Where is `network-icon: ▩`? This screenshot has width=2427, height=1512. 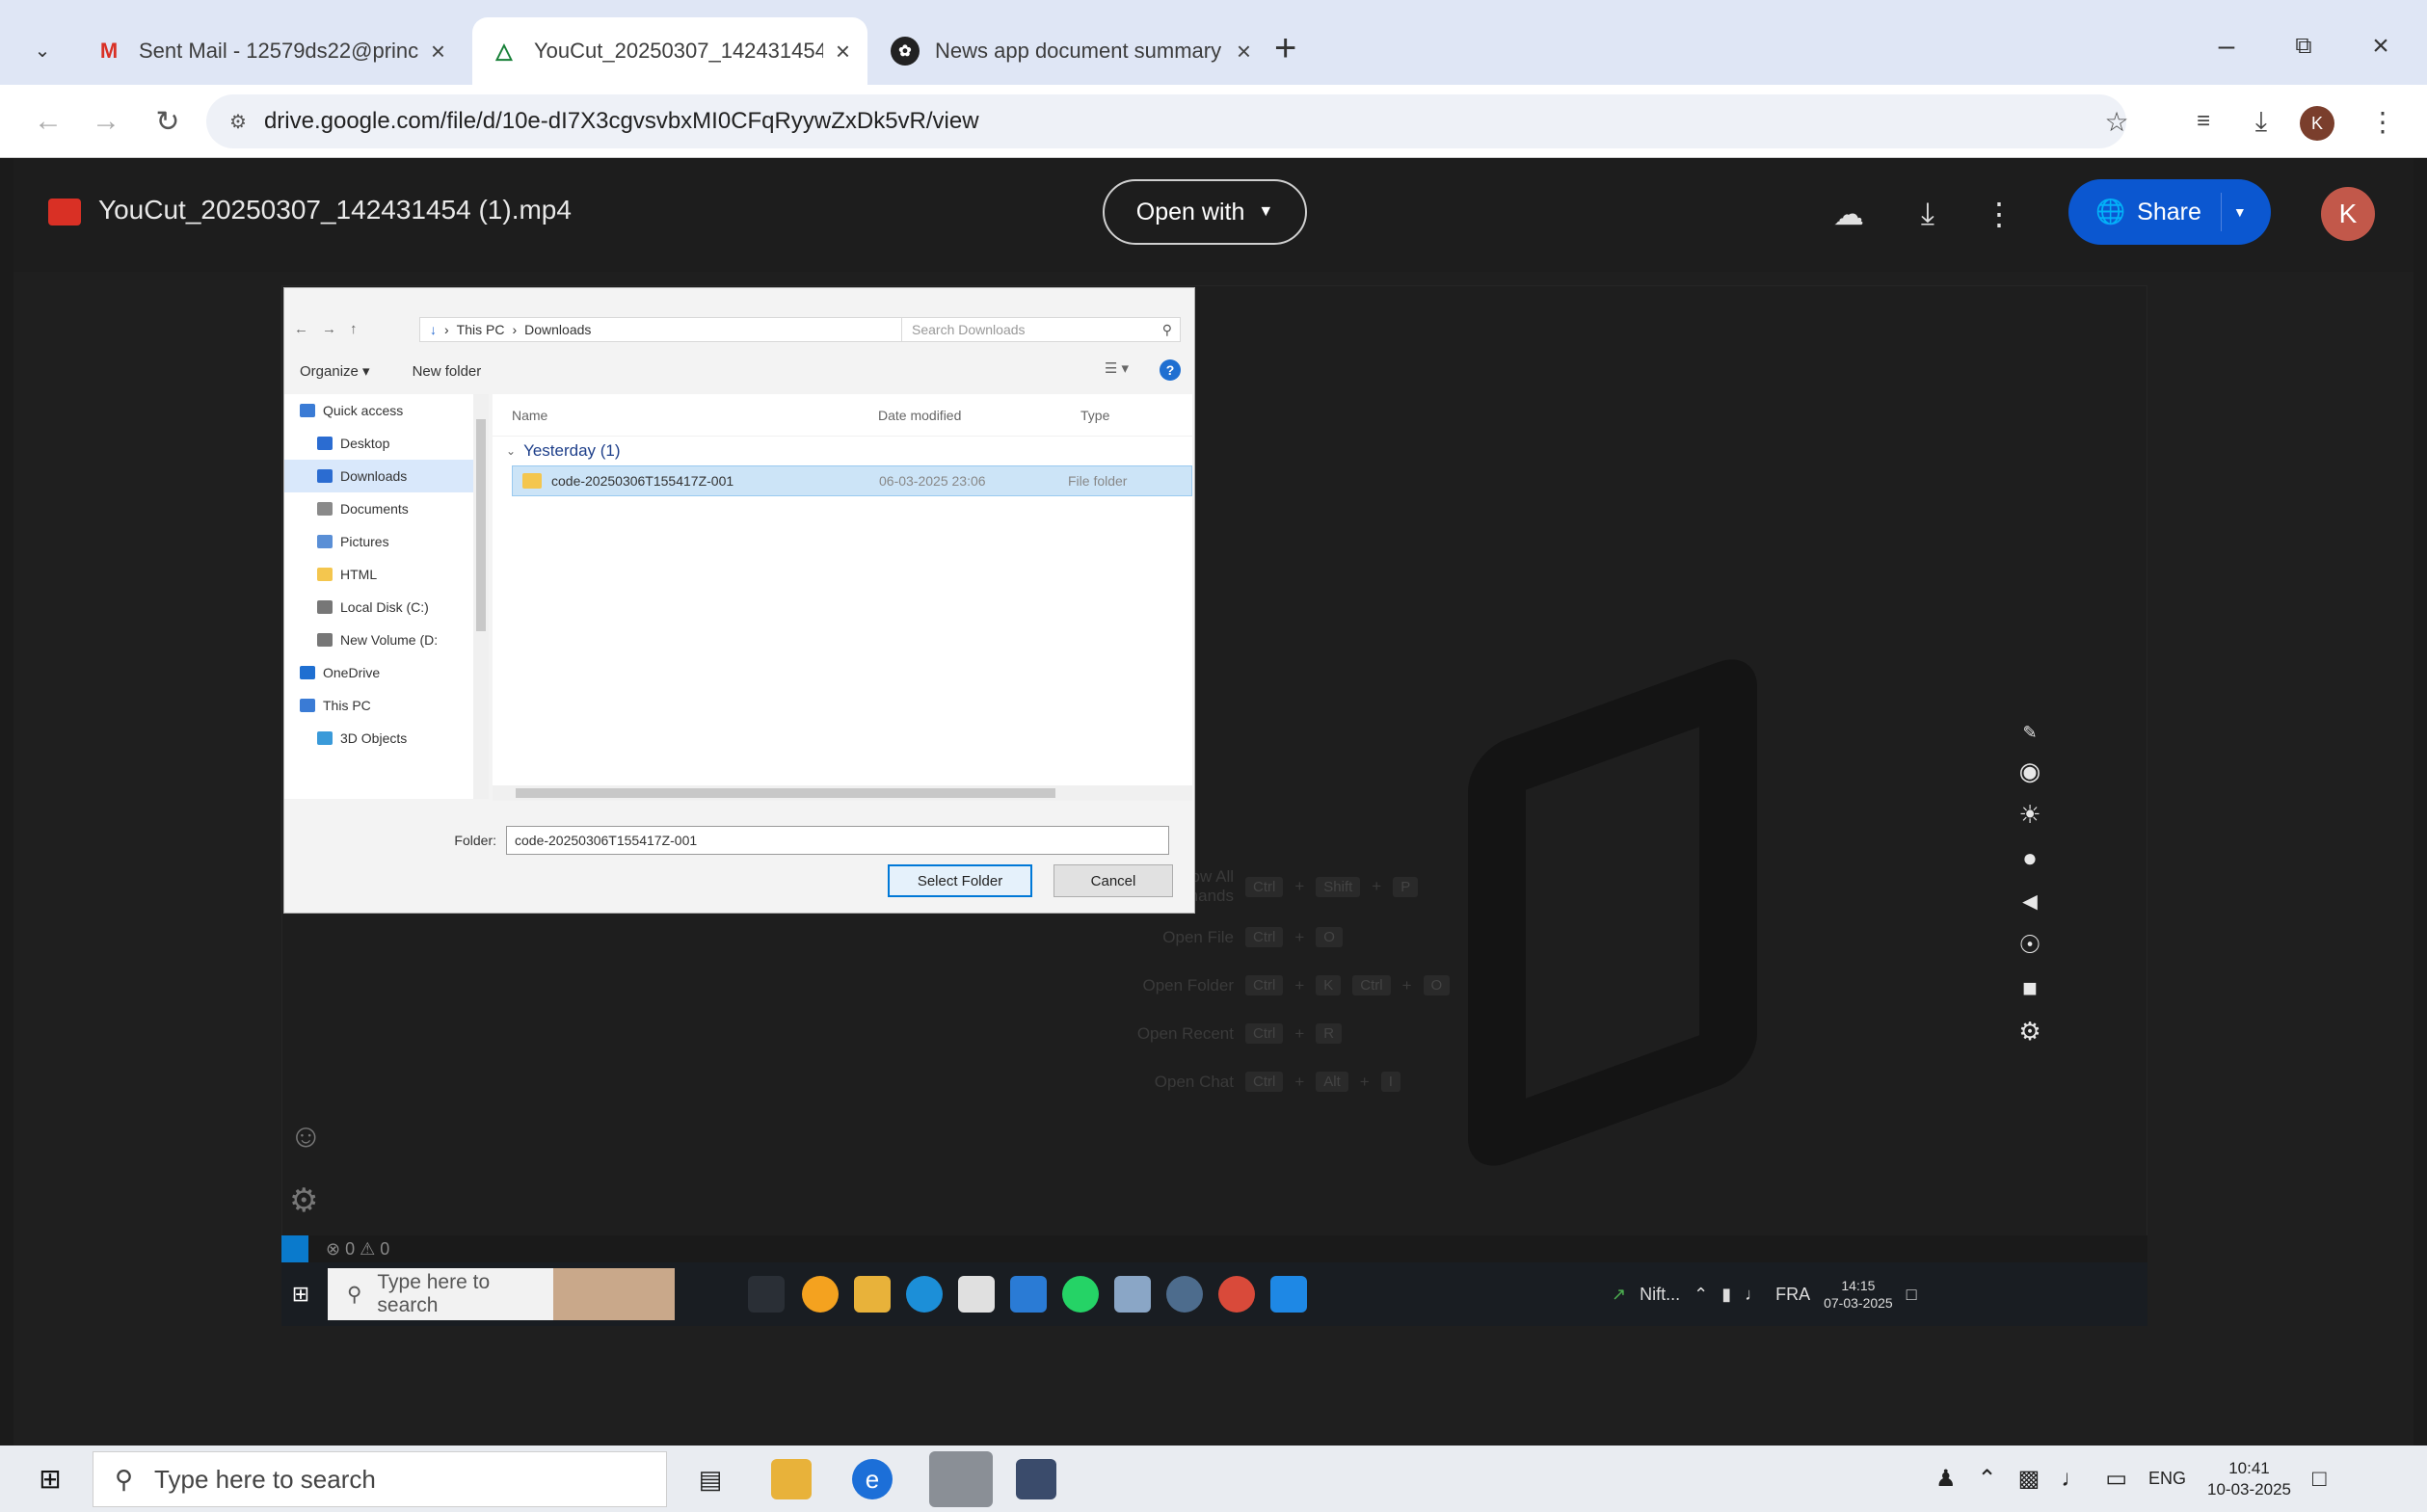
network-icon: ▩ is located at coordinates (2029, 1479).